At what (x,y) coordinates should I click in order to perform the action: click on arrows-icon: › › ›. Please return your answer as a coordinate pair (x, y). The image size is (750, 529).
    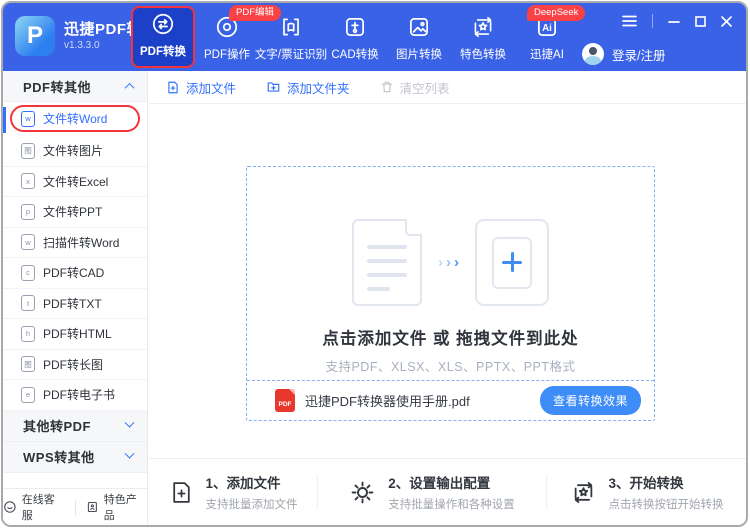
    Looking at the image, I should click on (448, 262).